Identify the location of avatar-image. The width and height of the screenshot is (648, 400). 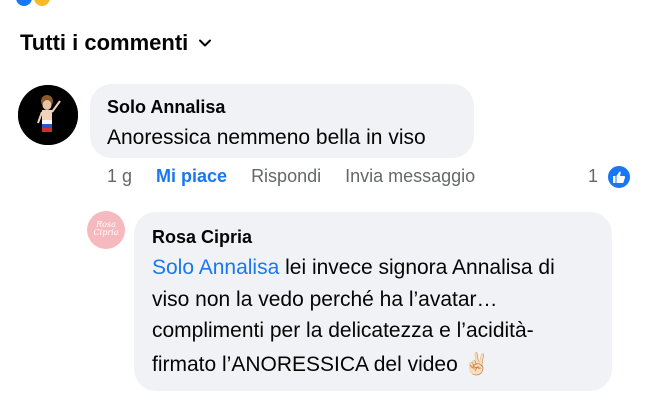
(48, 115).